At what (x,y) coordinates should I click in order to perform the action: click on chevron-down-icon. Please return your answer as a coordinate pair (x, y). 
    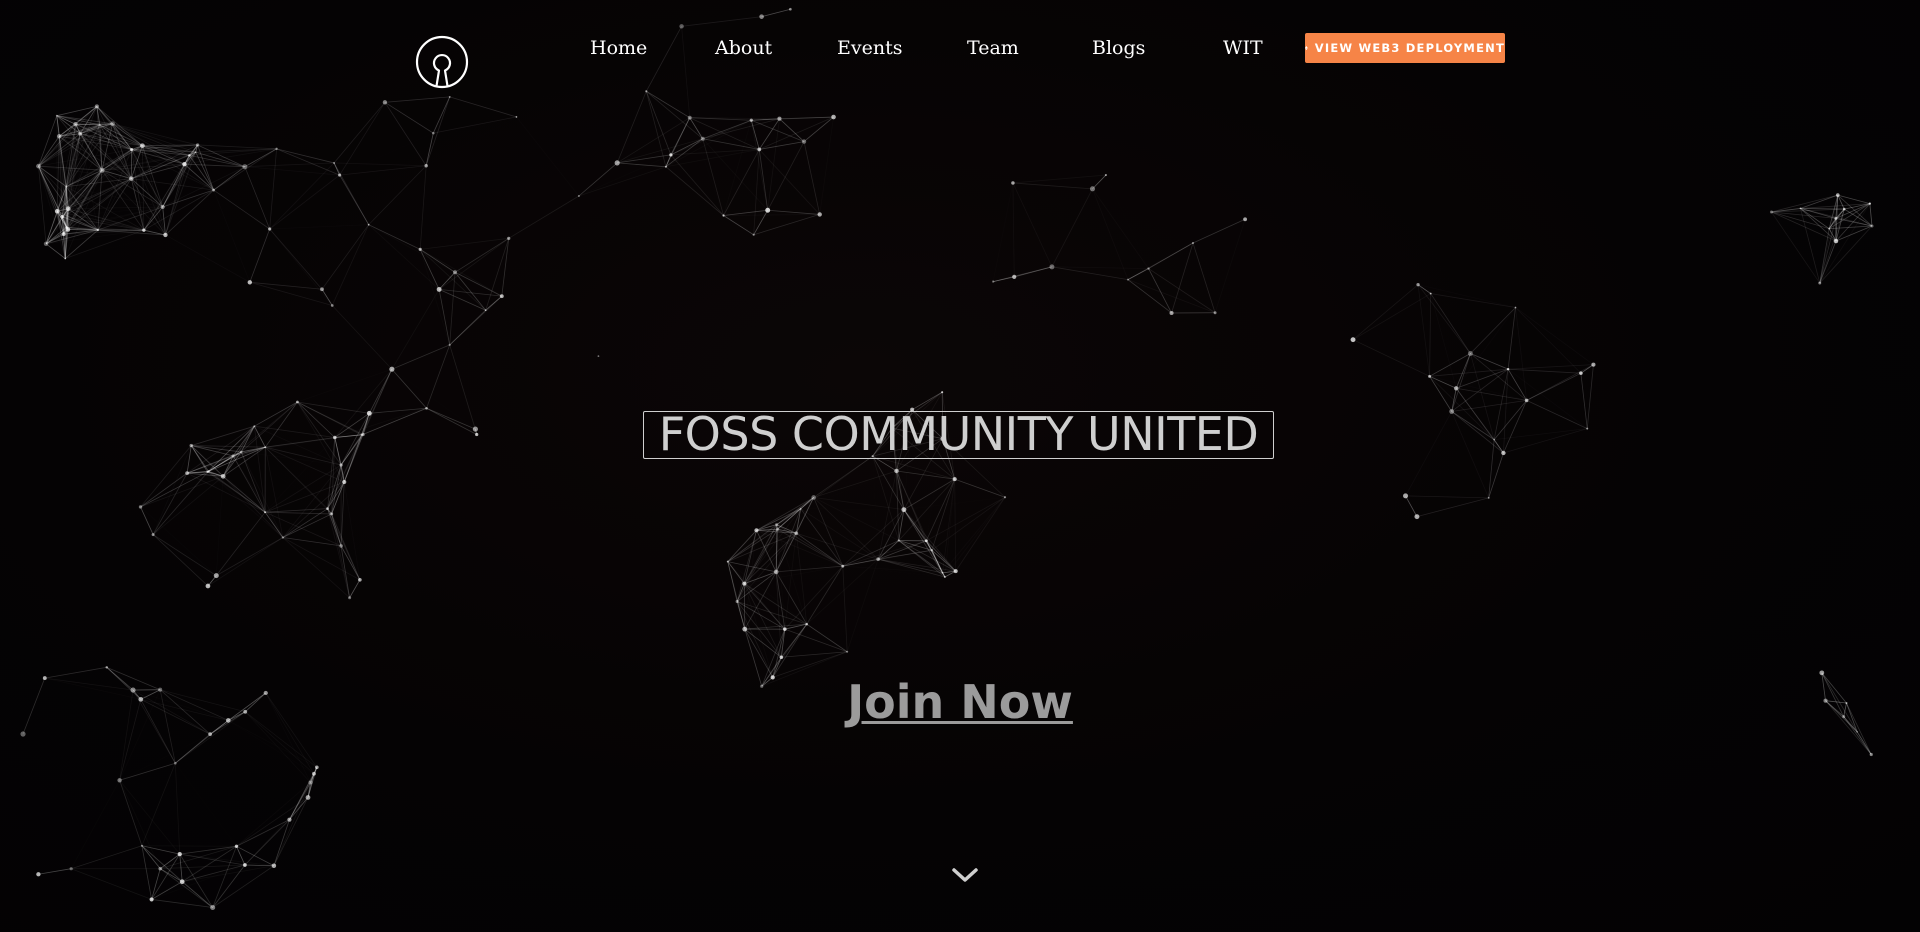
    Looking at the image, I should click on (965, 876).